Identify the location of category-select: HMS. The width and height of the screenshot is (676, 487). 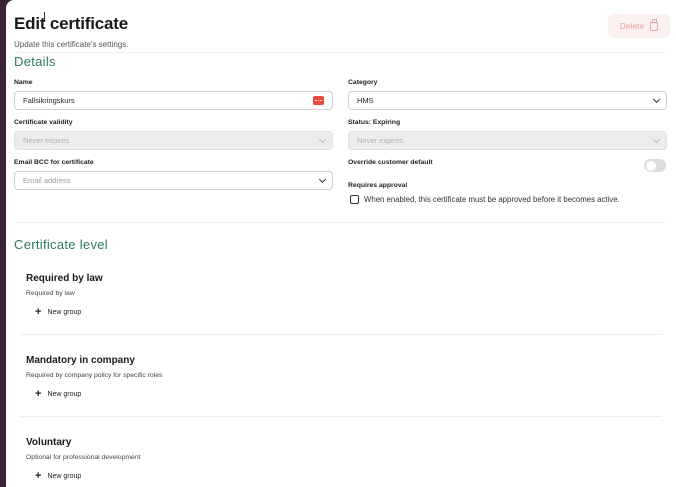
(507, 100).